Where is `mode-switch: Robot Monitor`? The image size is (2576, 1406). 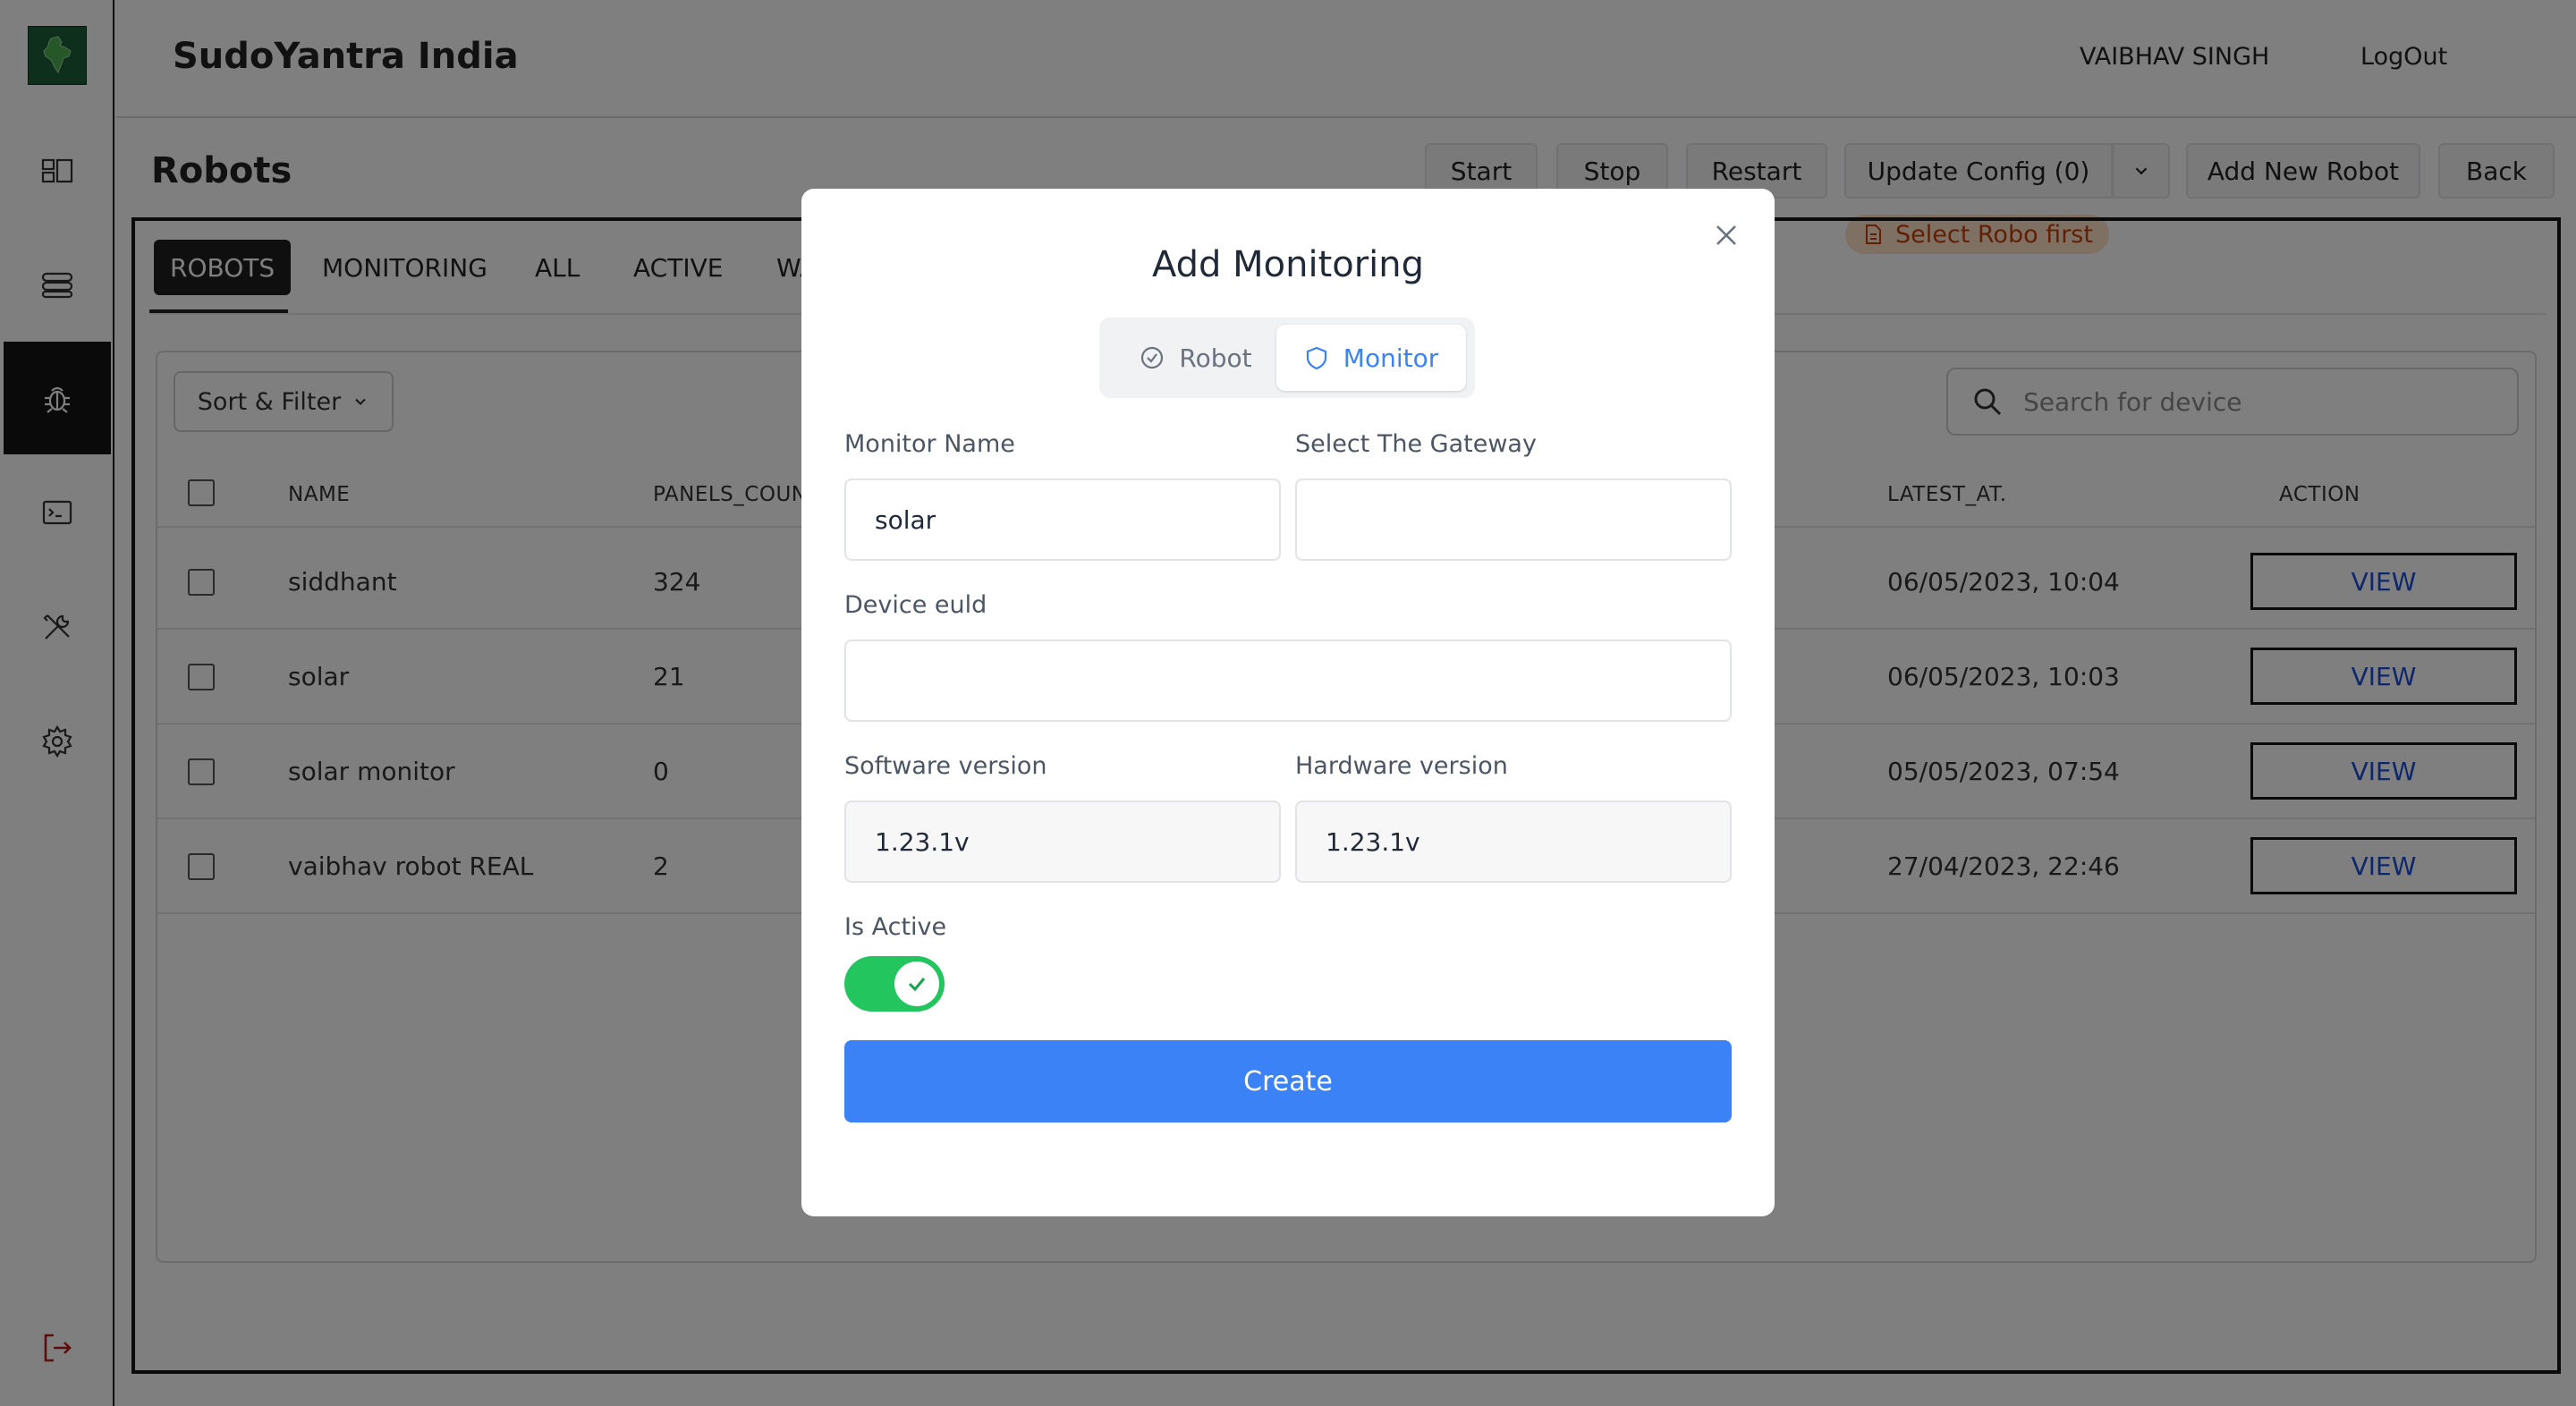 mode-switch: Robot Monitor is located at coordinates (1287, 358).